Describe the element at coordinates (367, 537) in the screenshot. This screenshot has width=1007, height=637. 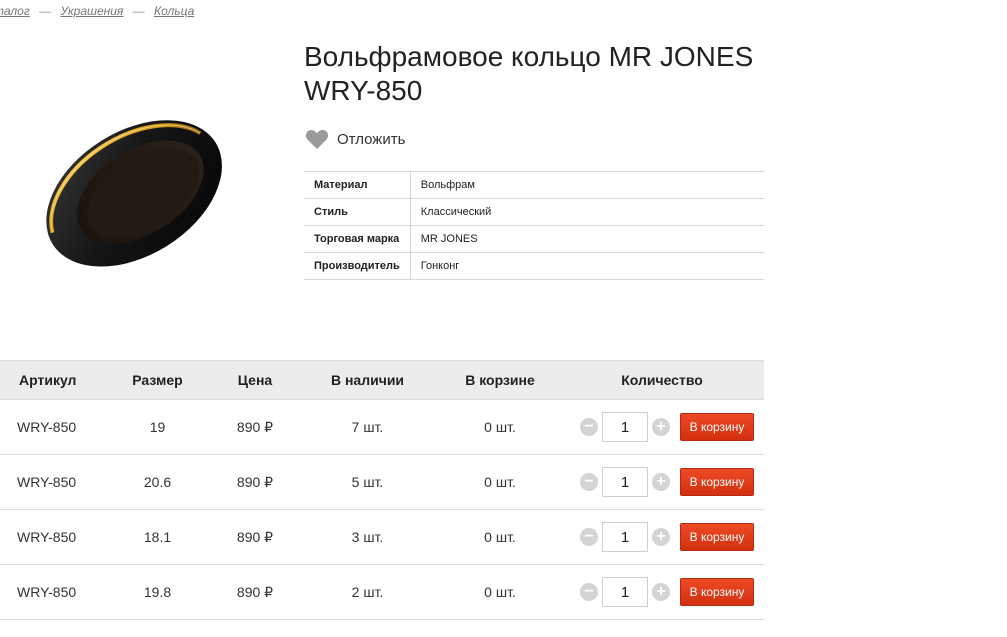
I see `offer-stock: 3 шт.` at that location.